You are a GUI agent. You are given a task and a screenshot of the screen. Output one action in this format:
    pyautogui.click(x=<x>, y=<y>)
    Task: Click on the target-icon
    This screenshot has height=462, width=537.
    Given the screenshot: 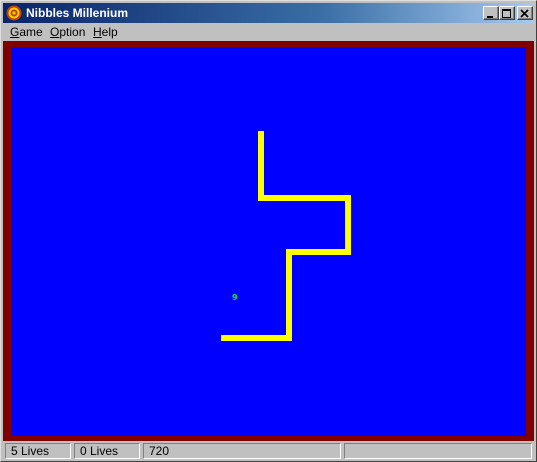 What is the action you would take?
    pyautogui.click(x=14, y=13)
    